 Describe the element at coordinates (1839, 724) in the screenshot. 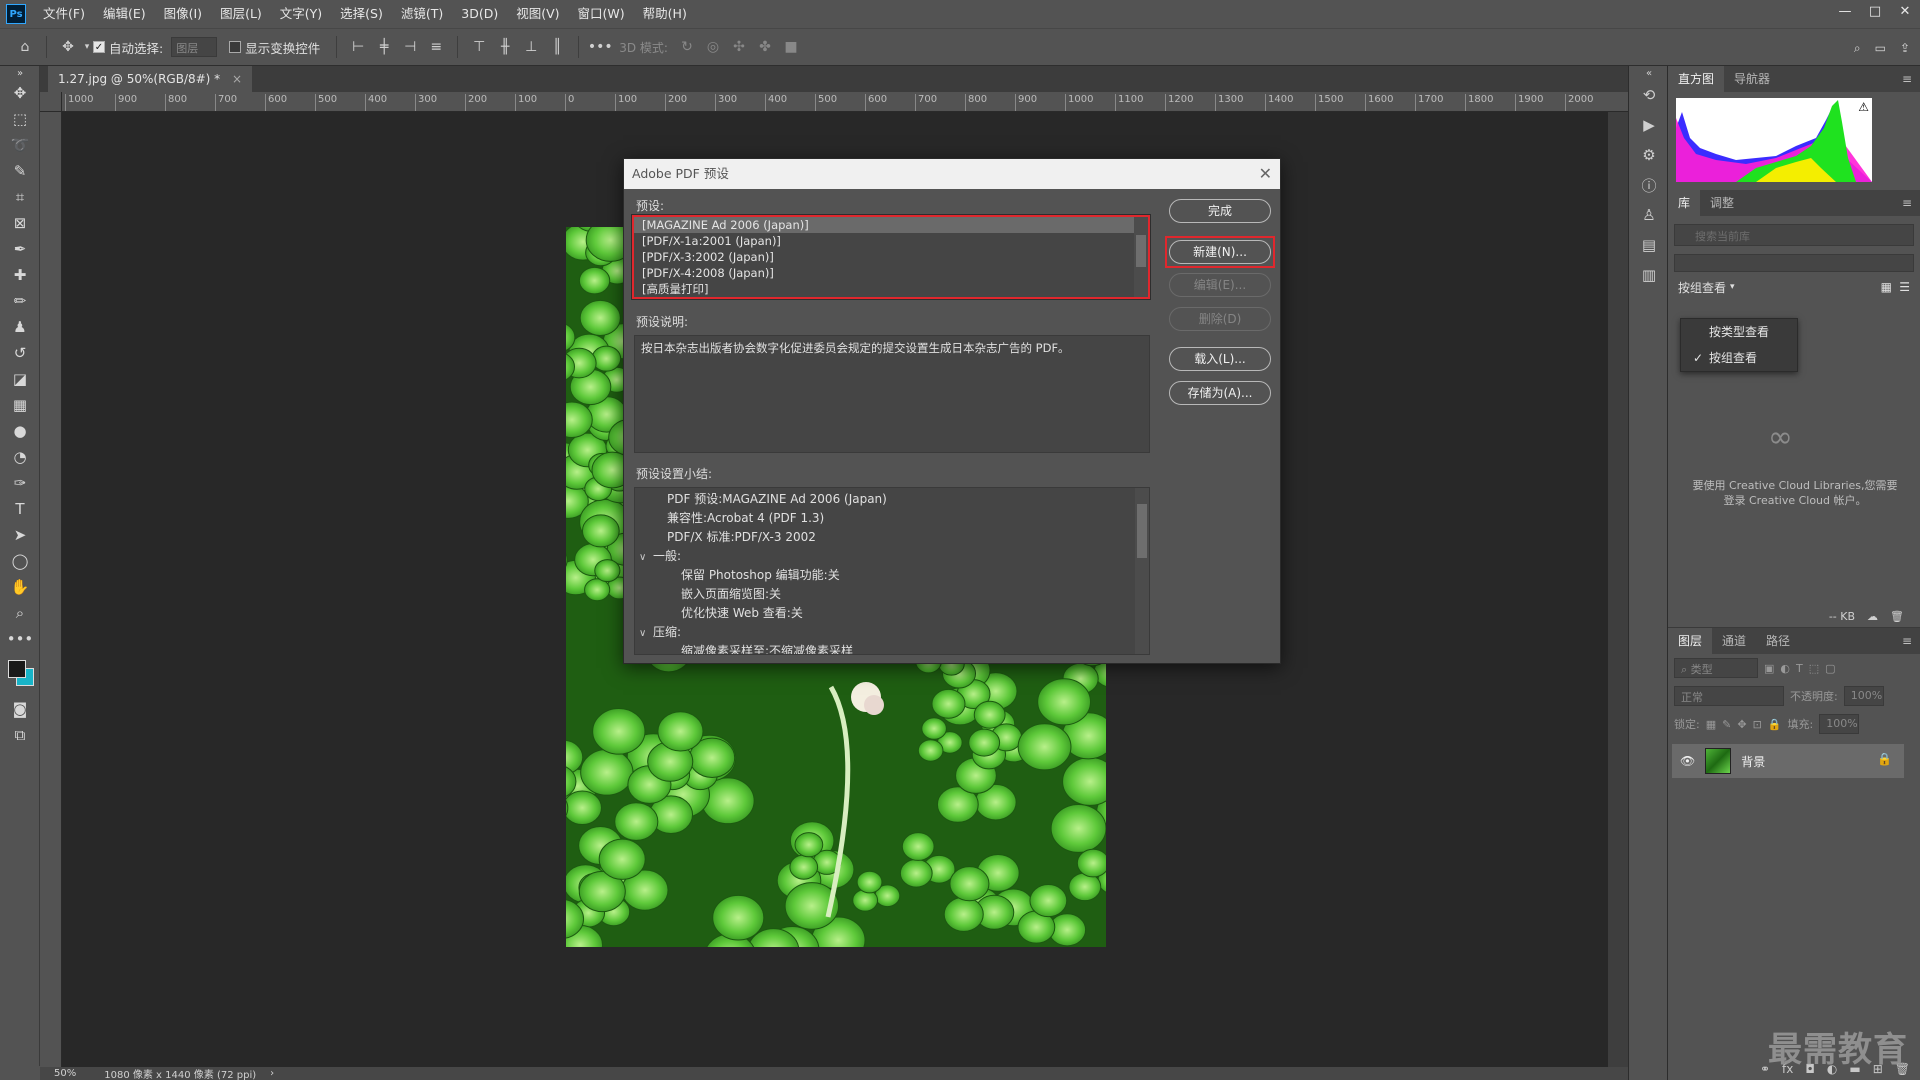

I see `fill-input: 100%` at that location.